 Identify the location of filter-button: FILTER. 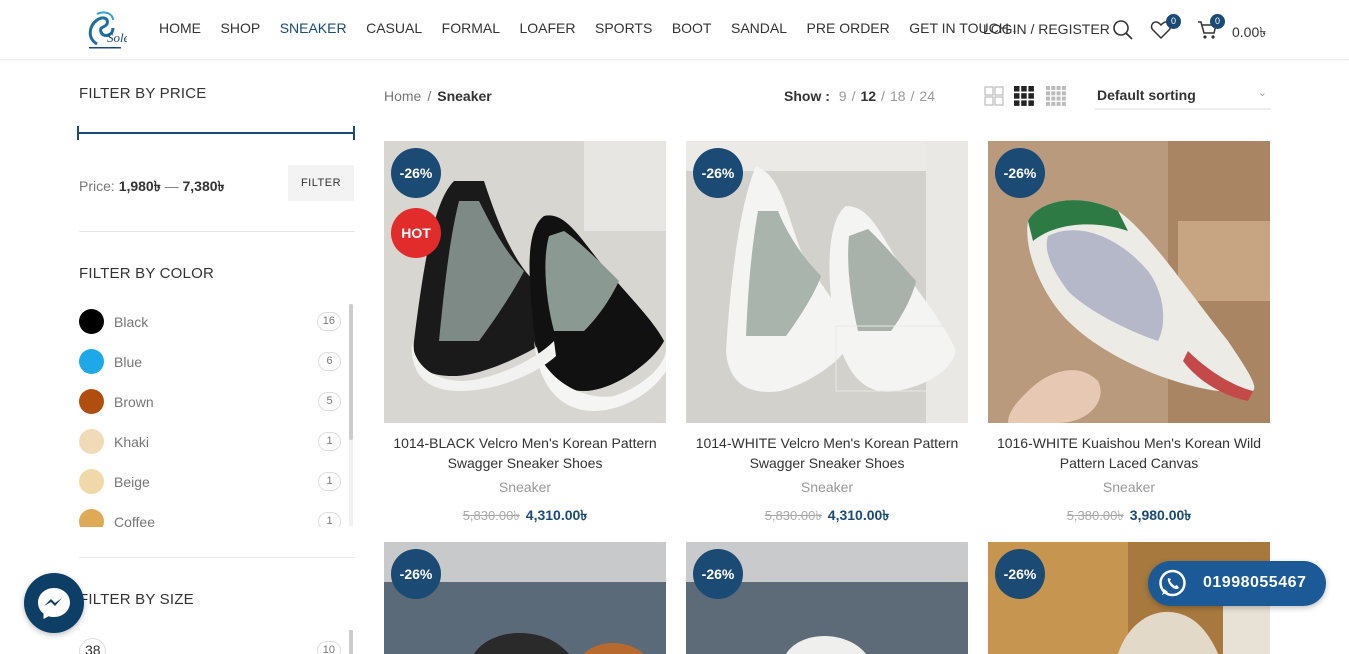
(321, 183).